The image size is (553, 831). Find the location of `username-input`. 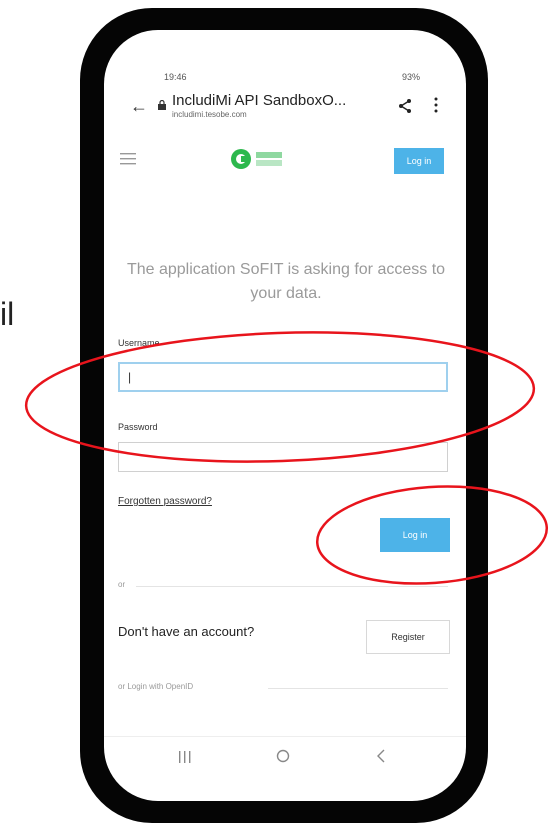

username-input is located at coordinates (283, 377).